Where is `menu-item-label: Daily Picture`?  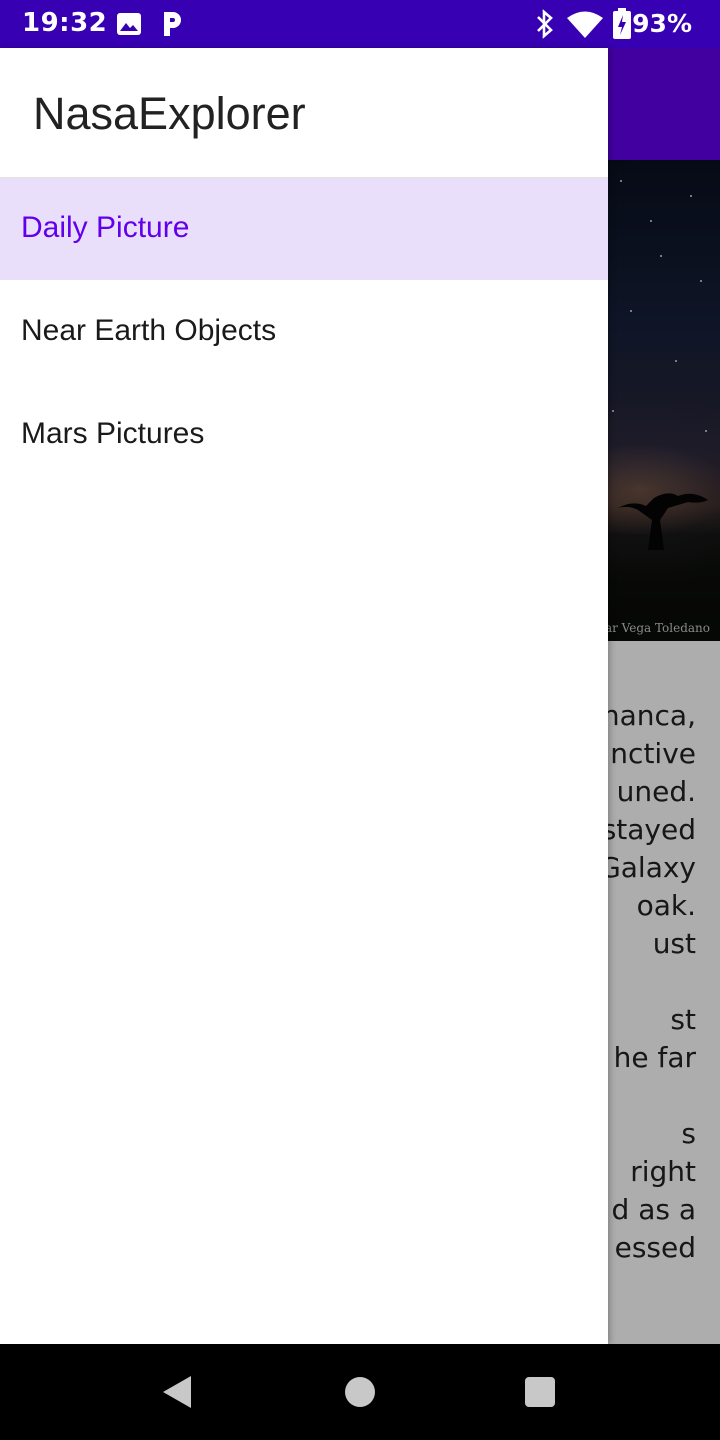
menu-item-label: Daily Picture is located at coordinates (105, 227).